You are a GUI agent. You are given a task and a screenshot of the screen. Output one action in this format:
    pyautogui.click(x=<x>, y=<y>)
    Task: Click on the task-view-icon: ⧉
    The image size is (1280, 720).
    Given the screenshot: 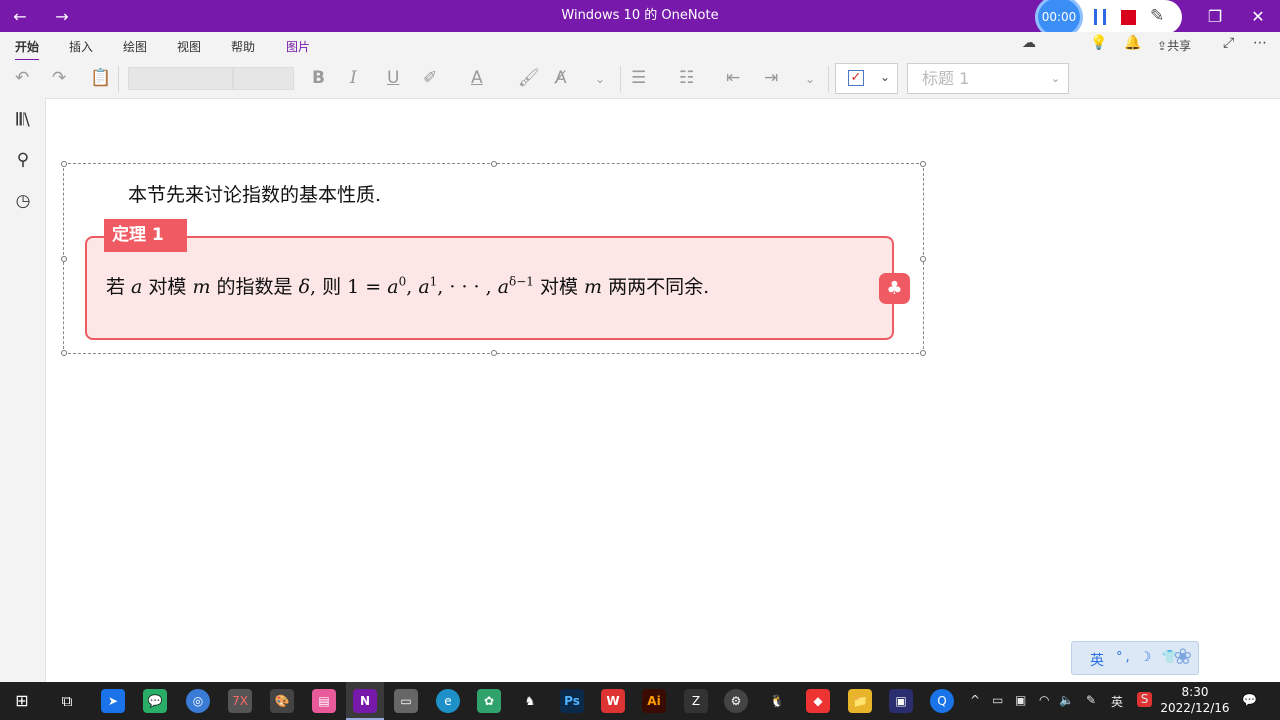 What is the action you would take?
    pyautogui.click(x=67, y=701)
    